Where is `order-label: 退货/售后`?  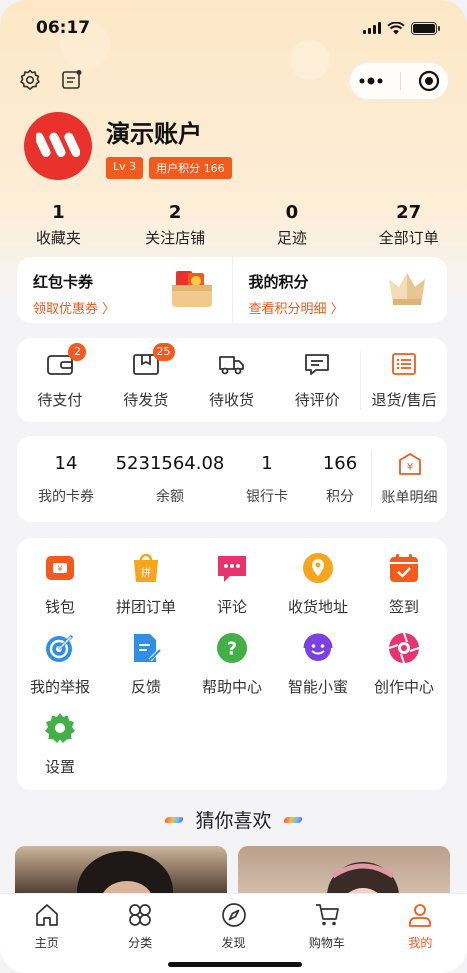
order-label: 退货/售后 is located at coordinates (404, 399).